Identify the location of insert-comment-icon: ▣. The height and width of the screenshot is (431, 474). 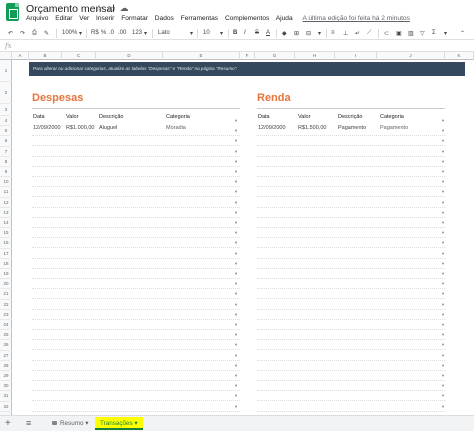
(399, 33).